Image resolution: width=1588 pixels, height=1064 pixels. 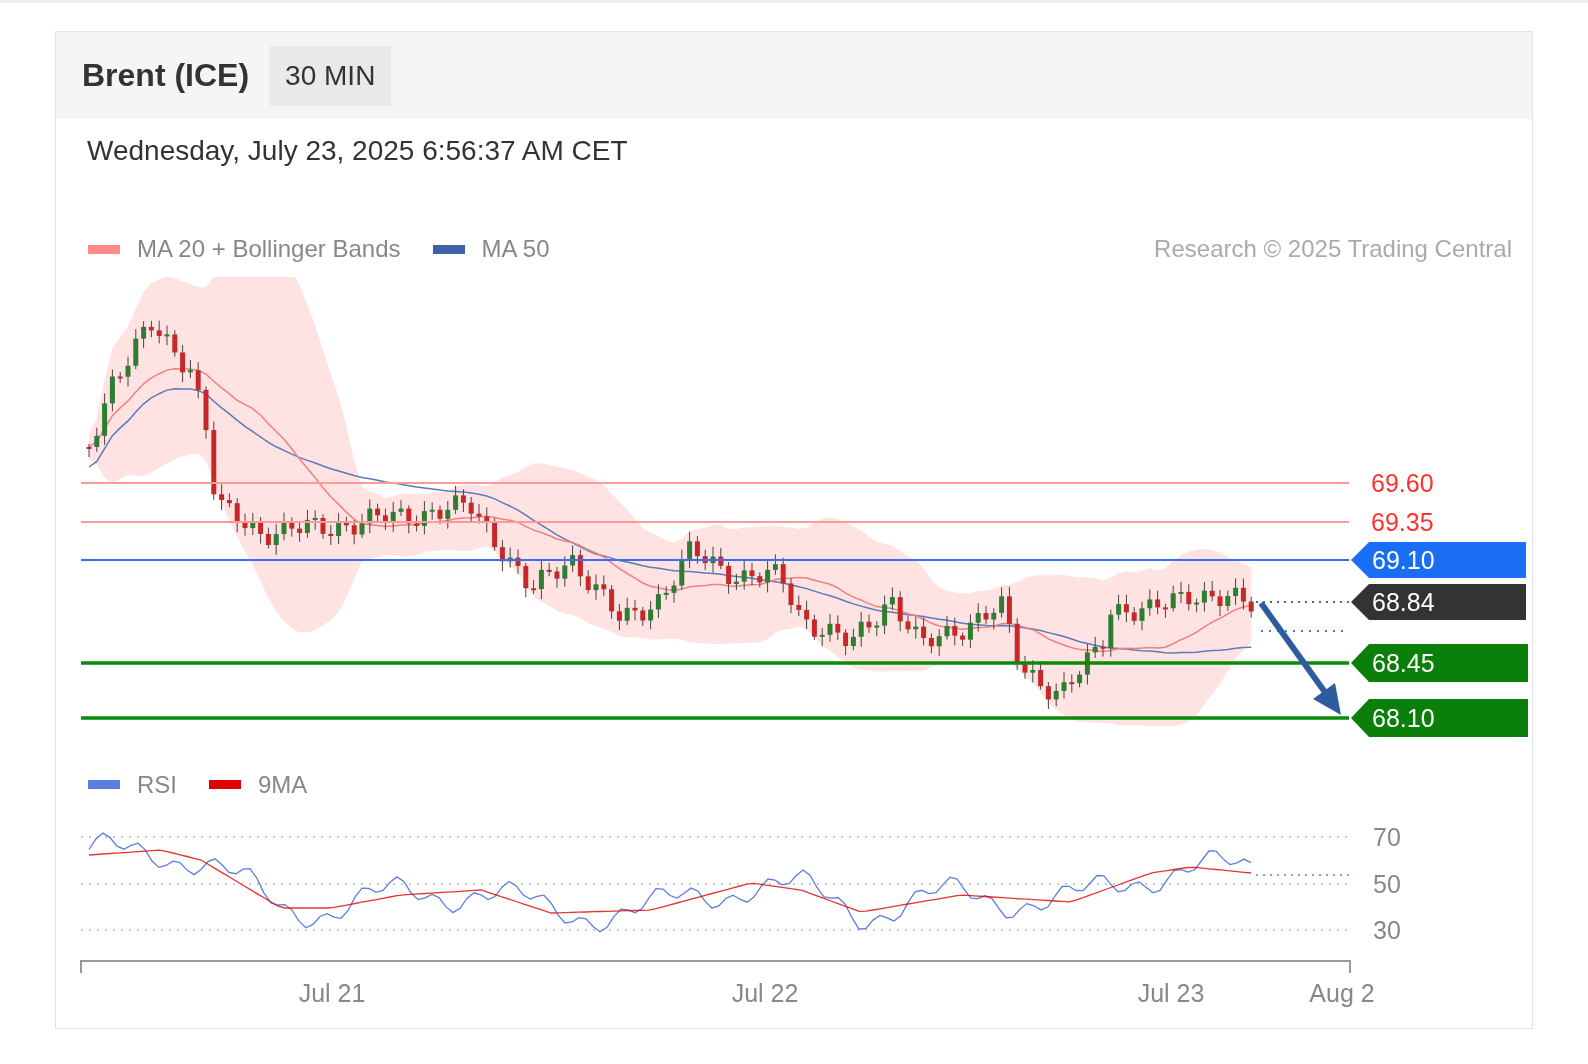 What do you see at coordinates (1402, 522) in the screenshot?
I see `resistance-label: 69.35` at bounding box center [1402, 522].